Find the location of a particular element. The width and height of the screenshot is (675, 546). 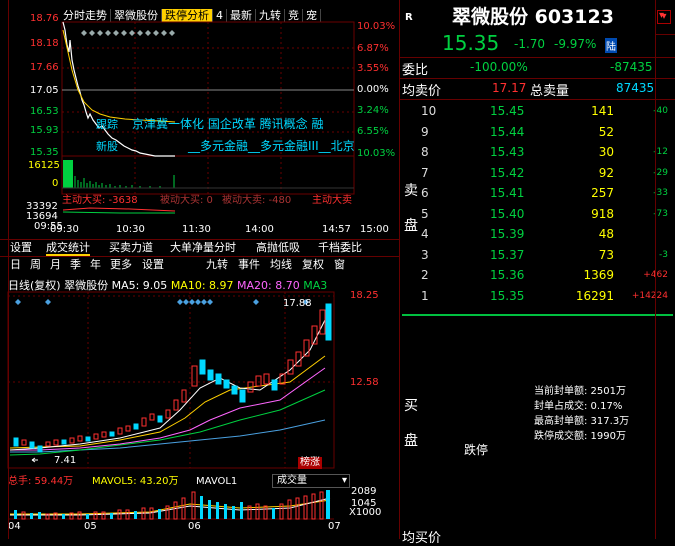

column-menu-button: ▾ is located at coordinates (661, 16).